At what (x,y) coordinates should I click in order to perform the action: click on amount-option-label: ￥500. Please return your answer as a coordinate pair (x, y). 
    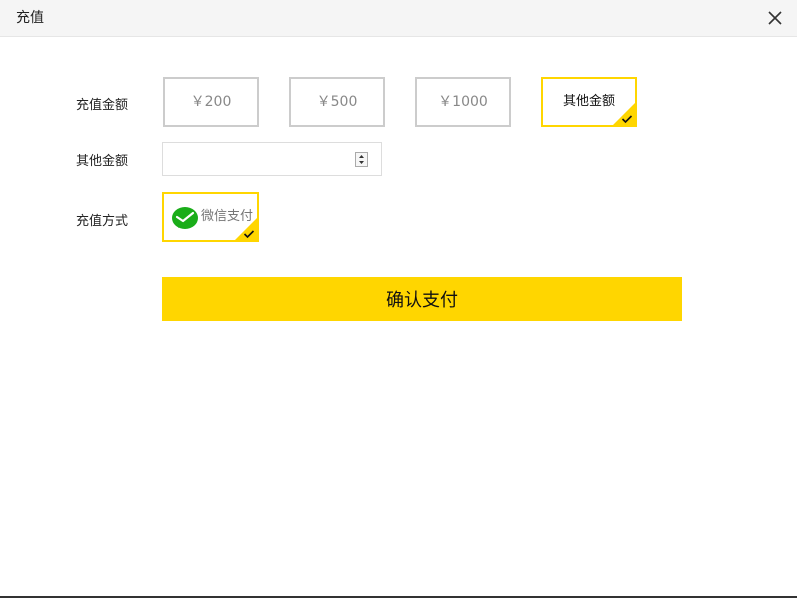
    Looking at the image, I should click on (337, 102).